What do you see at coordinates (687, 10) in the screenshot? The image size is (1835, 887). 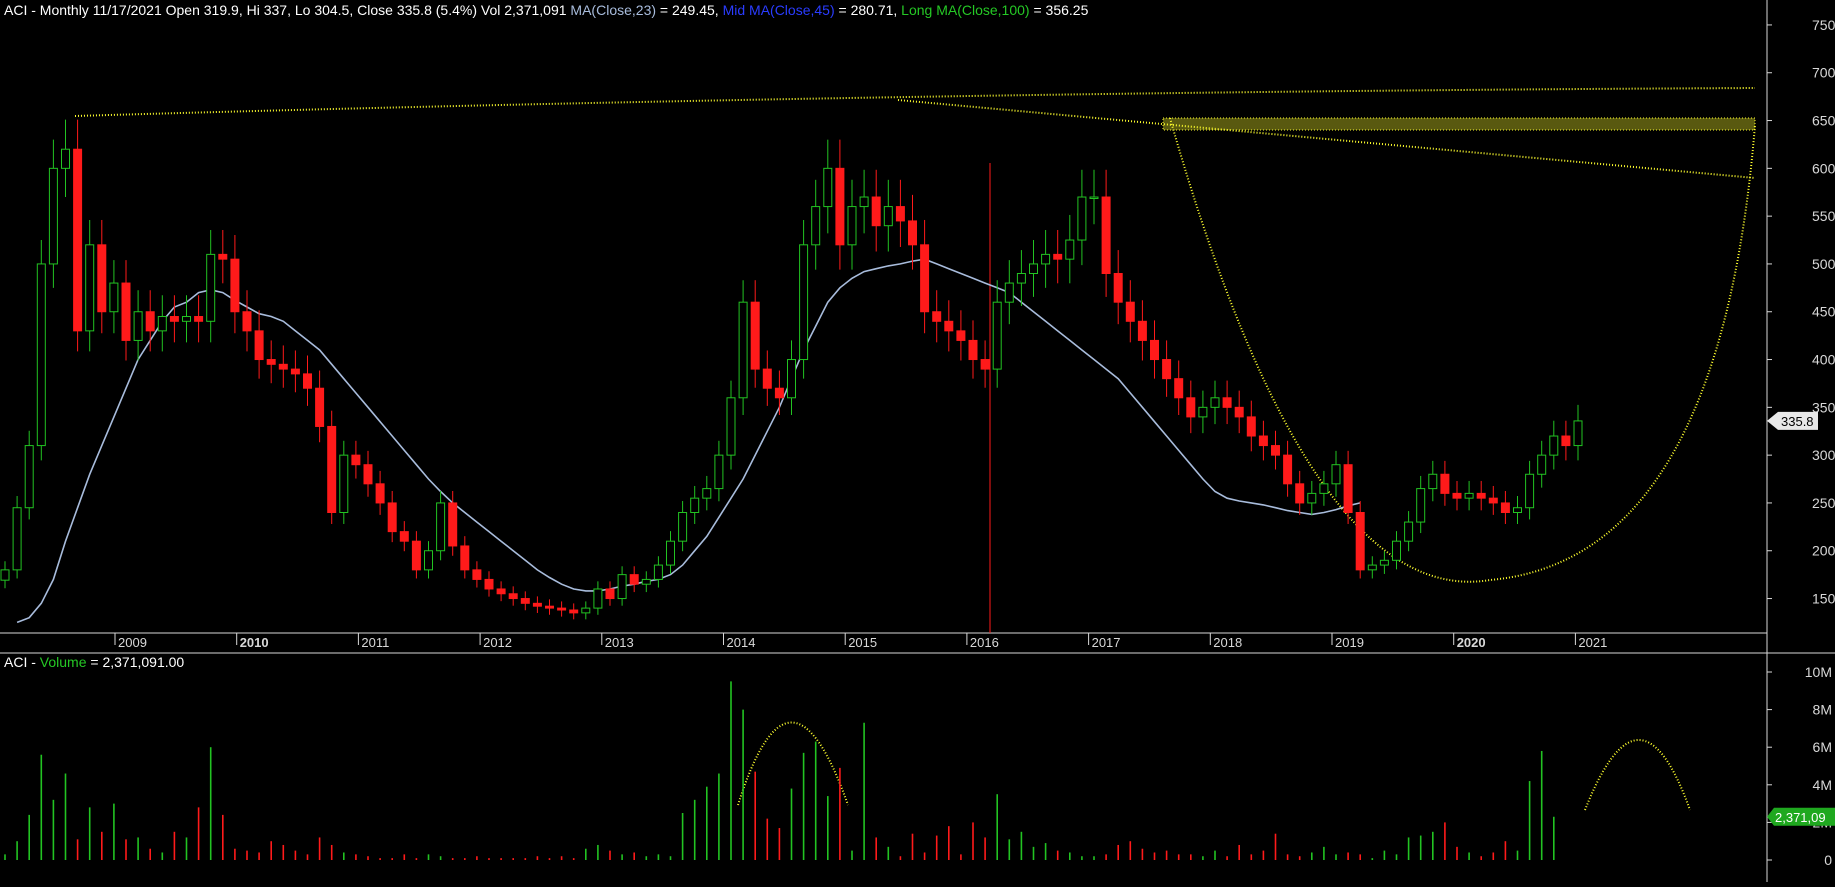 I see `ma-value: = 249.45,` at bounding box center [687, 10].